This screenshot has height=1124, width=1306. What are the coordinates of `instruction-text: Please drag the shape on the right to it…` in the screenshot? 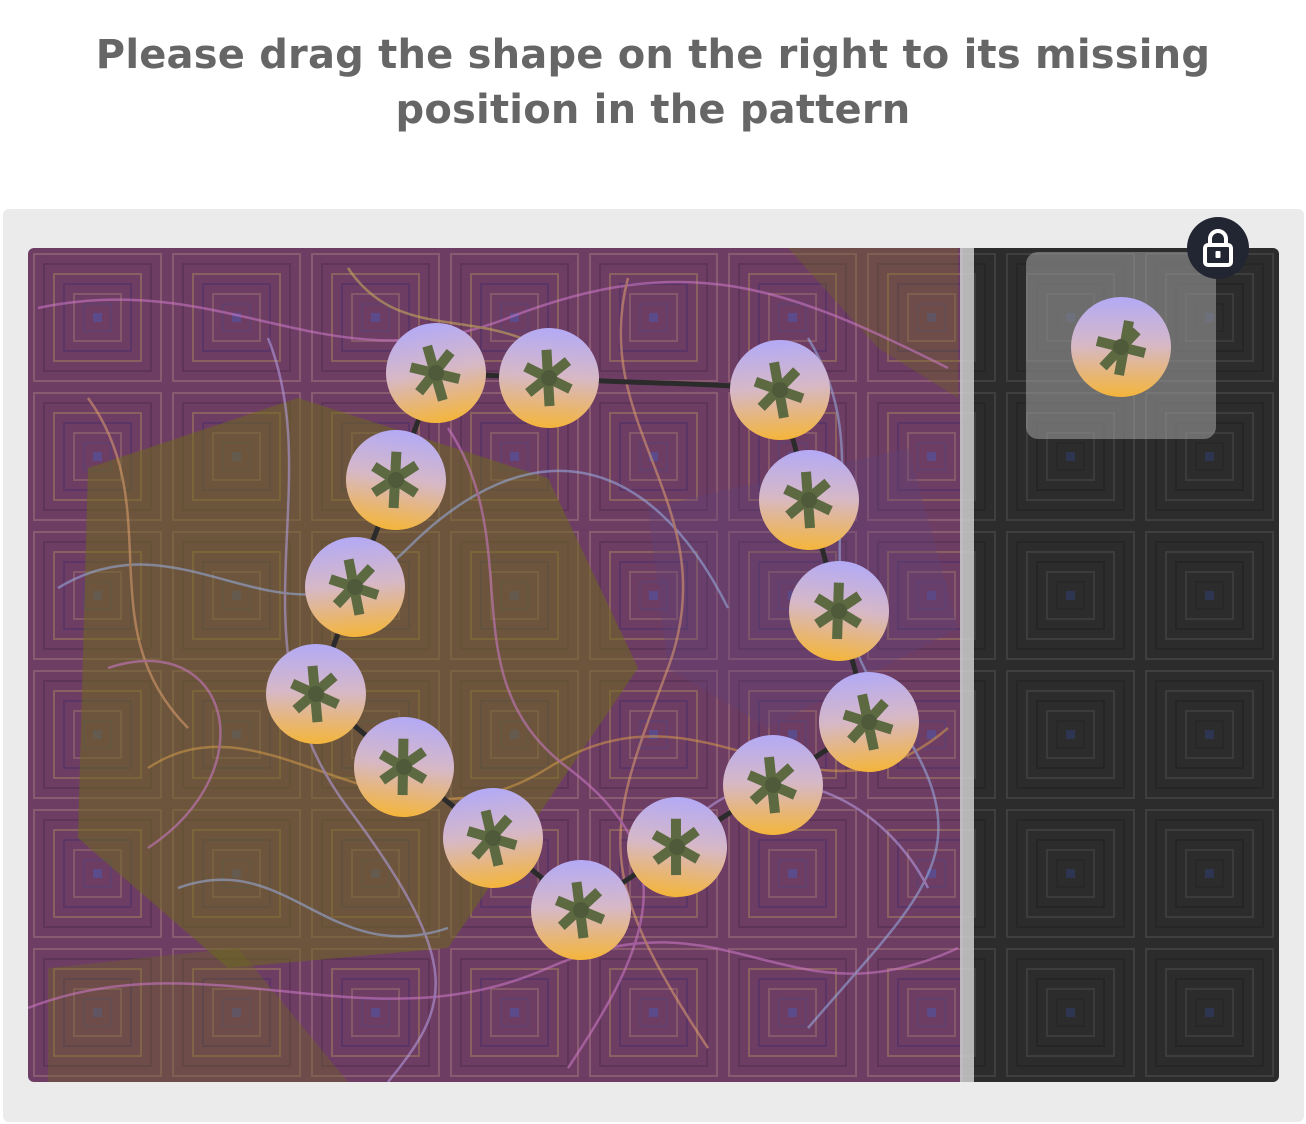 It's located at (653, 82).